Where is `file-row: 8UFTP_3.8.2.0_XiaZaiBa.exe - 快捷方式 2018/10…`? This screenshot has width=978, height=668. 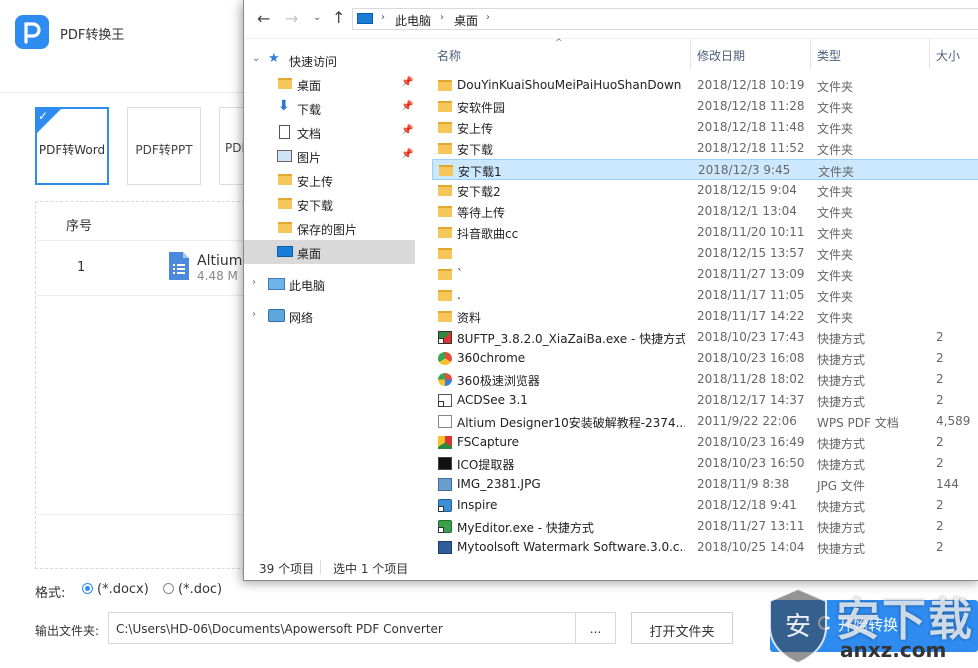 file-row: 8UFTP_3.8.2.0_XiaZaiBa.exe - 快捷方式 2018/10… is located at coordinates (705, 337).